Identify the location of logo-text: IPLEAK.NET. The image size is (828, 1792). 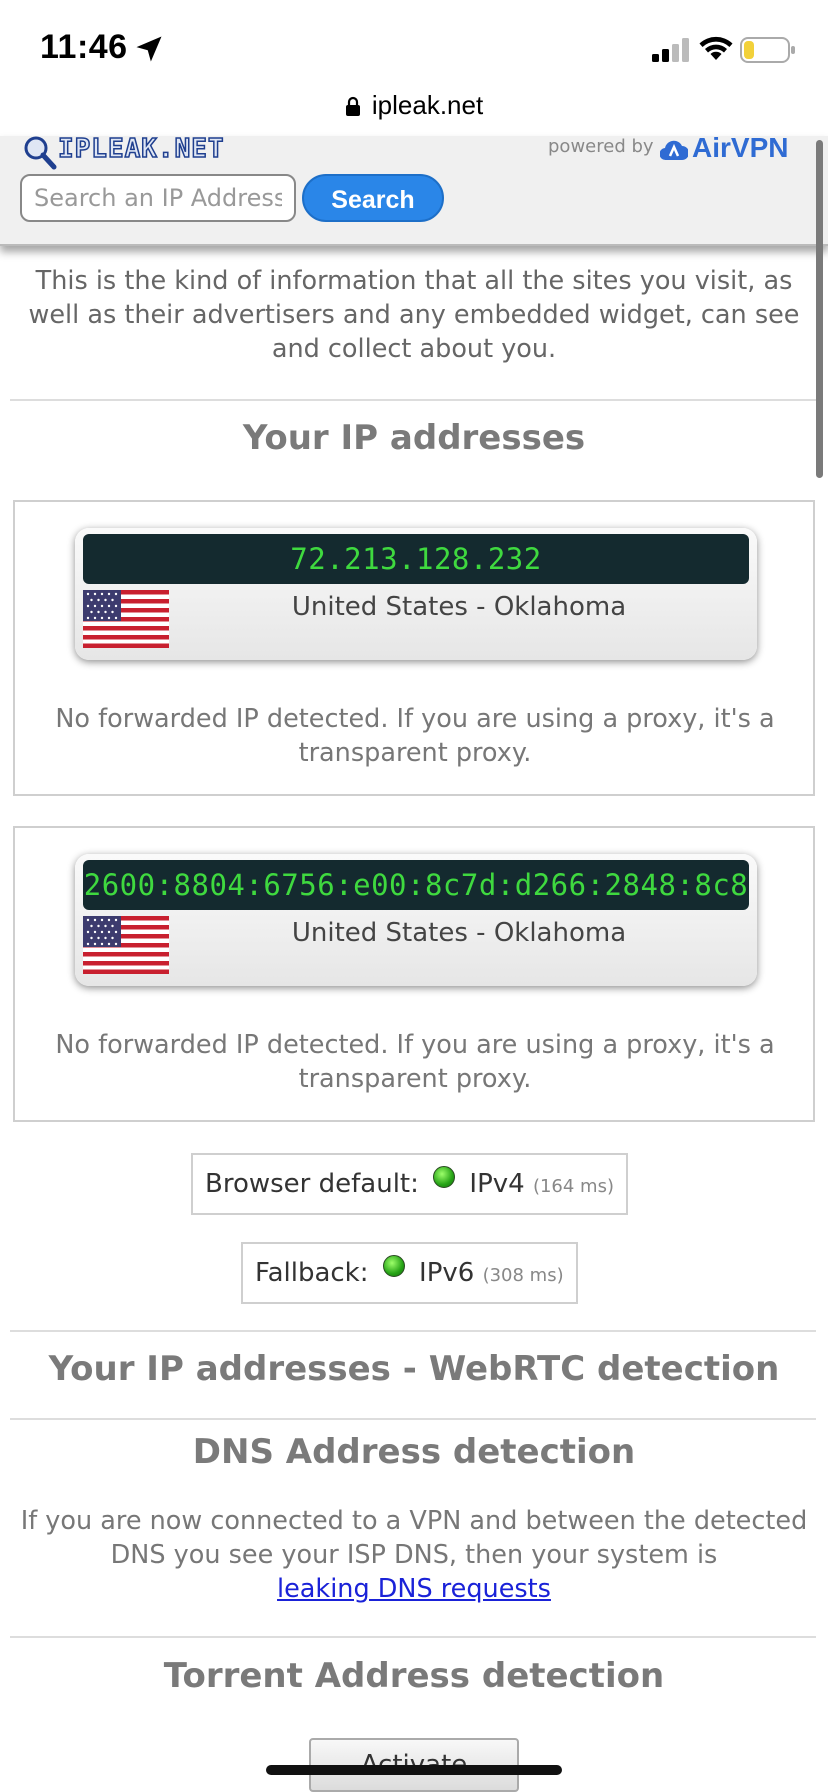
(141, 149).